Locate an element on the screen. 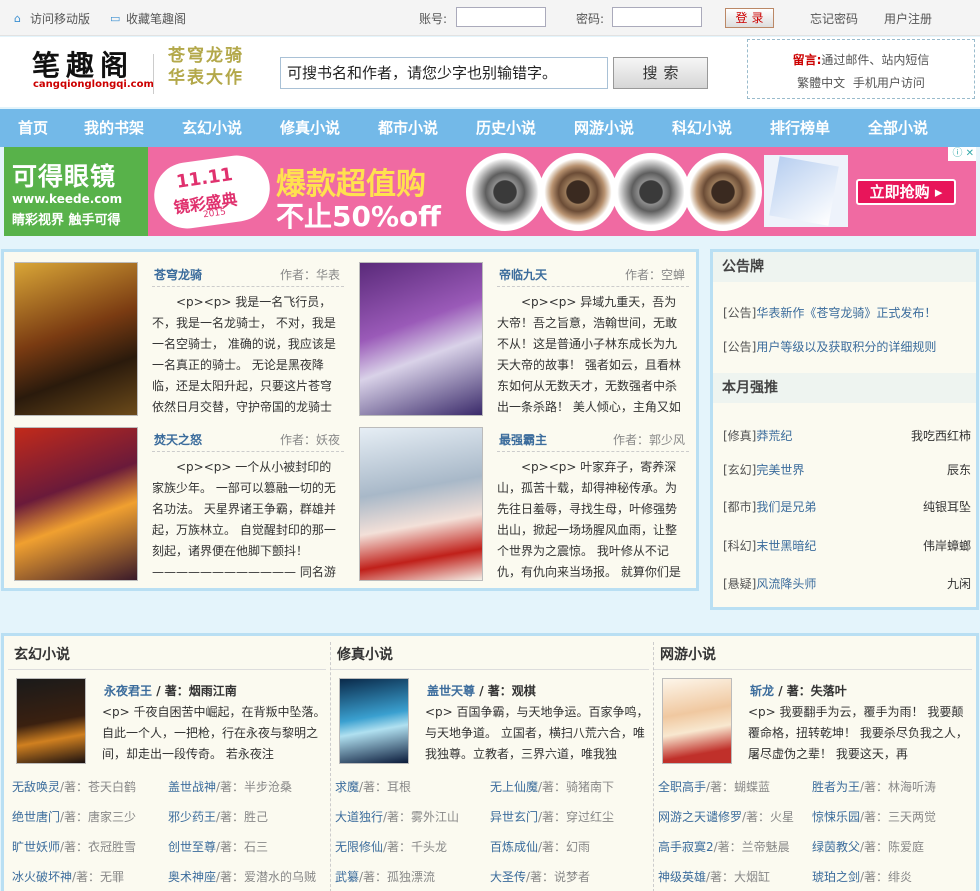 The height and width of the screenshot is (891, 980). traditional-chinese-link: 繁體中文 is located at coordinates (821, 83).